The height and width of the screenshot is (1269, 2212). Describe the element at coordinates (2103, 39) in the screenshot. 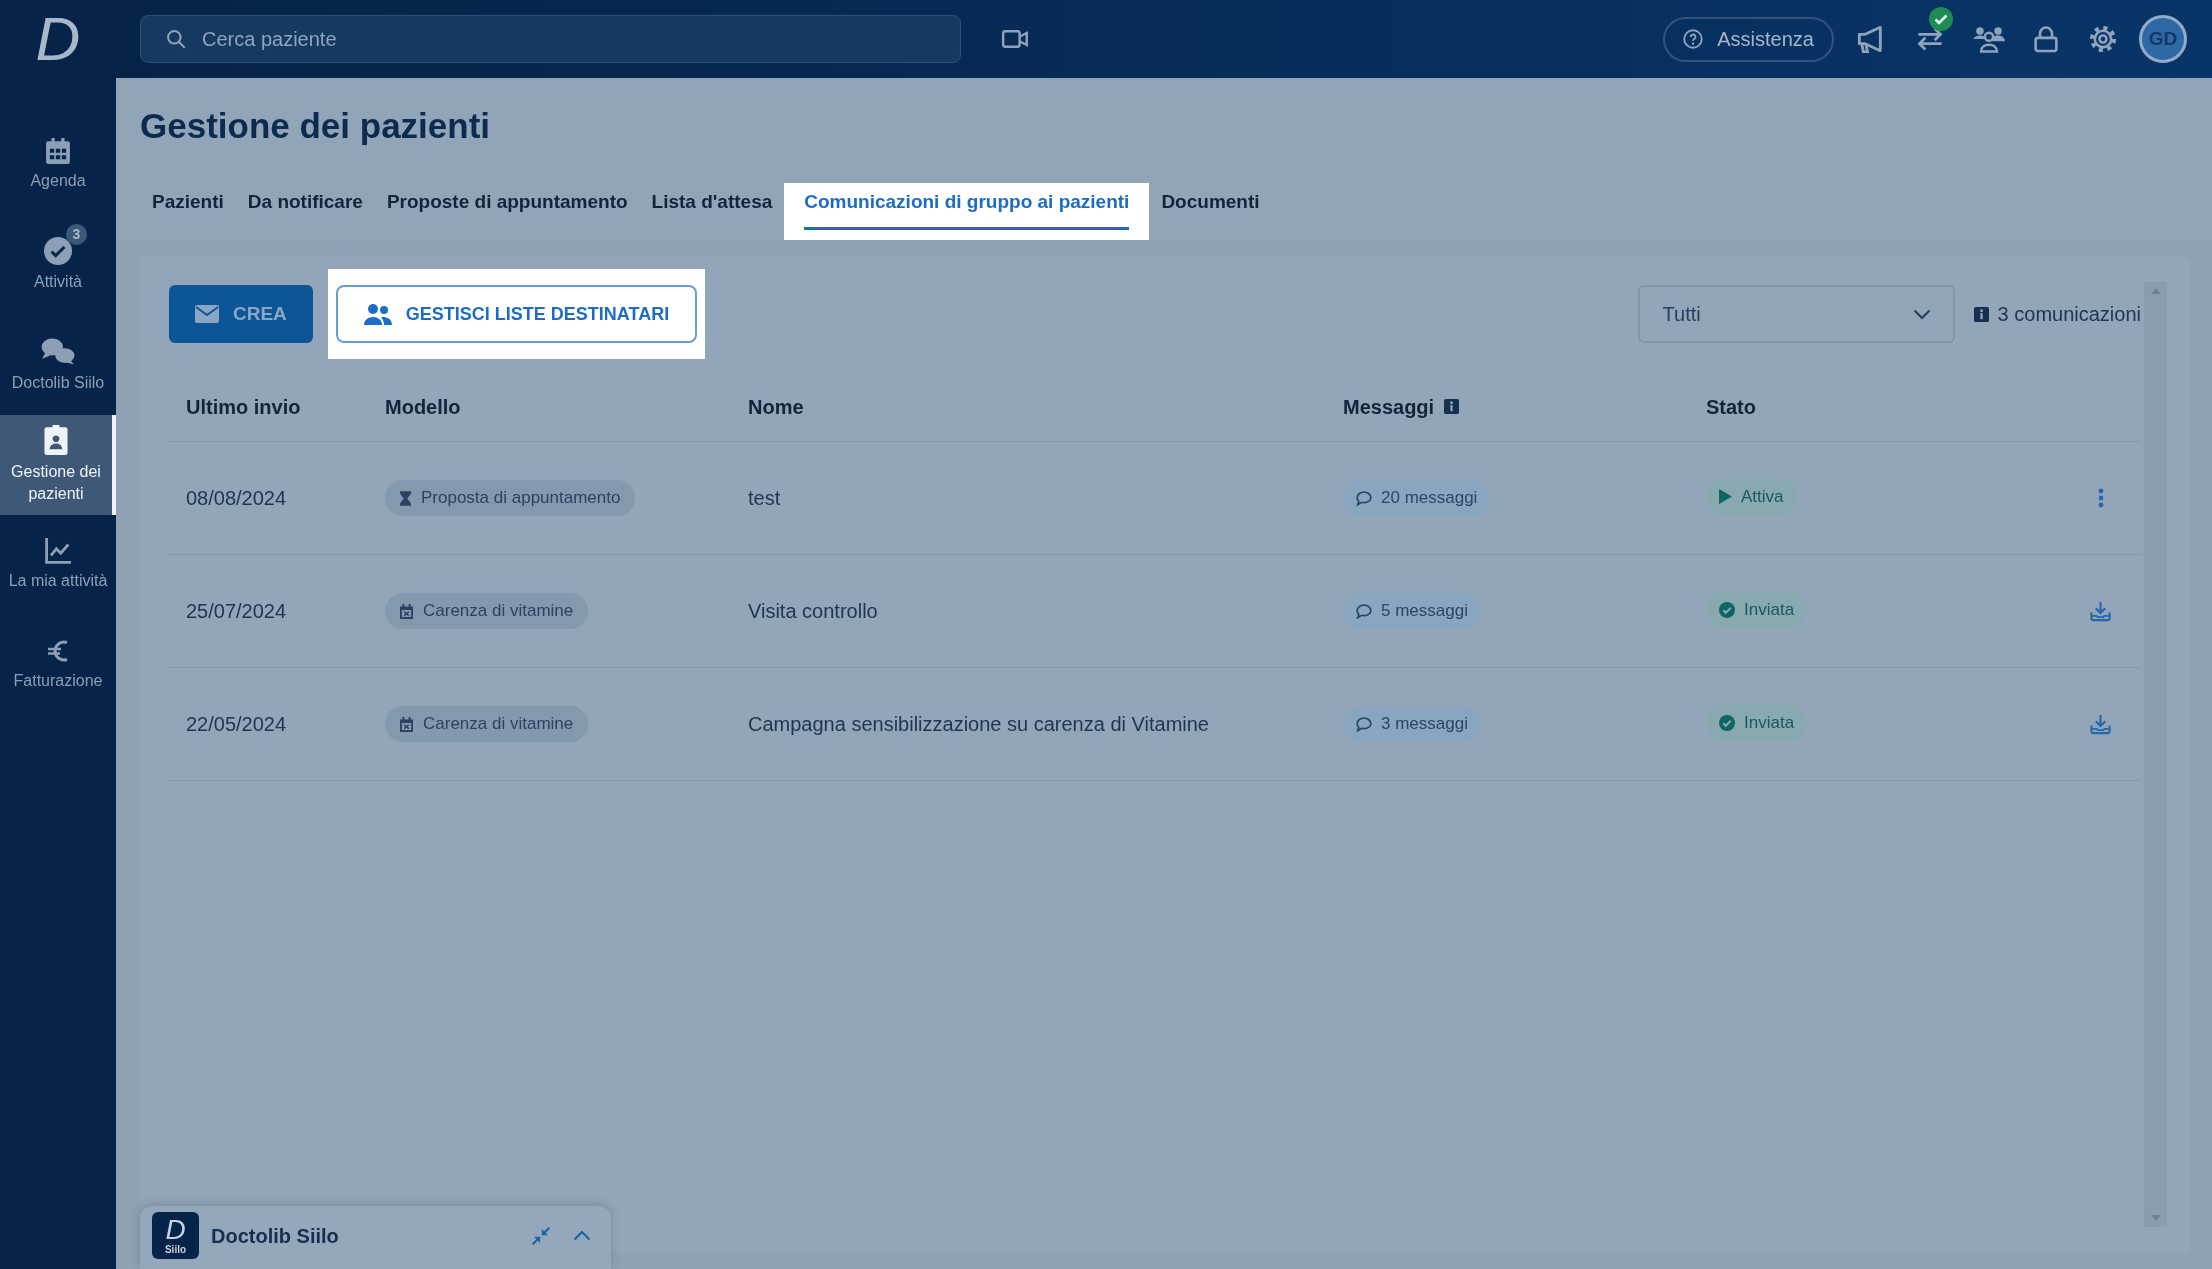

I see `settings-icon` at that location.